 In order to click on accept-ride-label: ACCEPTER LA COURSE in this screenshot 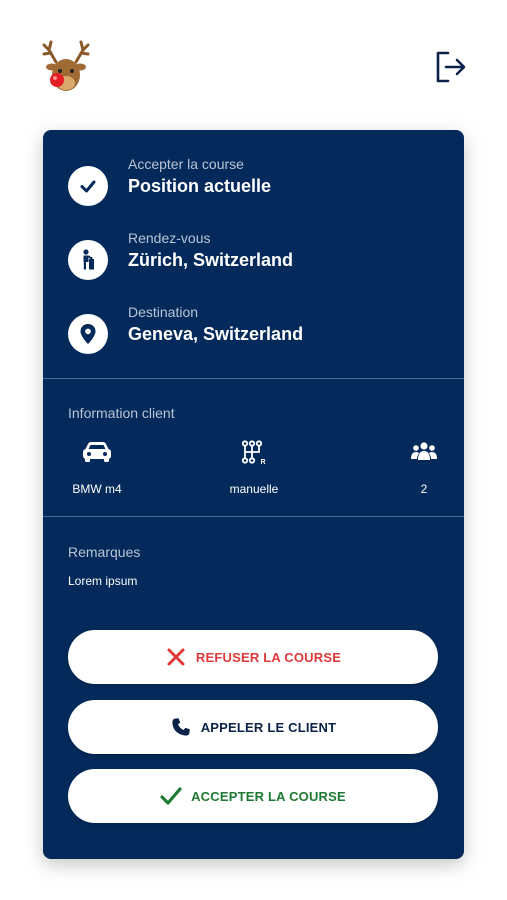, I will do `click(268, 796)`.